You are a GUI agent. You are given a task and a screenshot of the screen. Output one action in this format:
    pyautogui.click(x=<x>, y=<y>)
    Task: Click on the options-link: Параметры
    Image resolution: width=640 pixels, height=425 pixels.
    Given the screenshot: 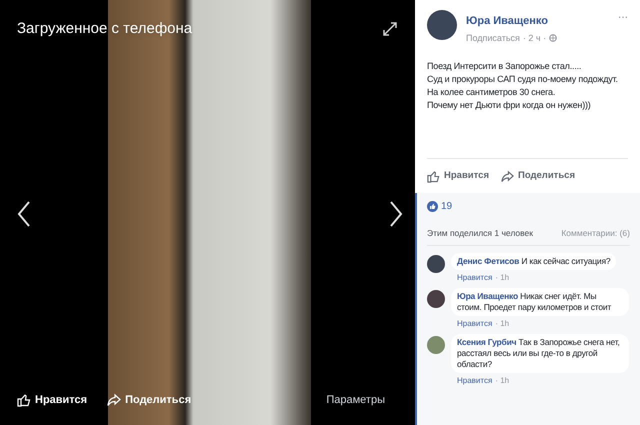 What is the action you would take?
    pyautogui.click(x=355, y=400)
    